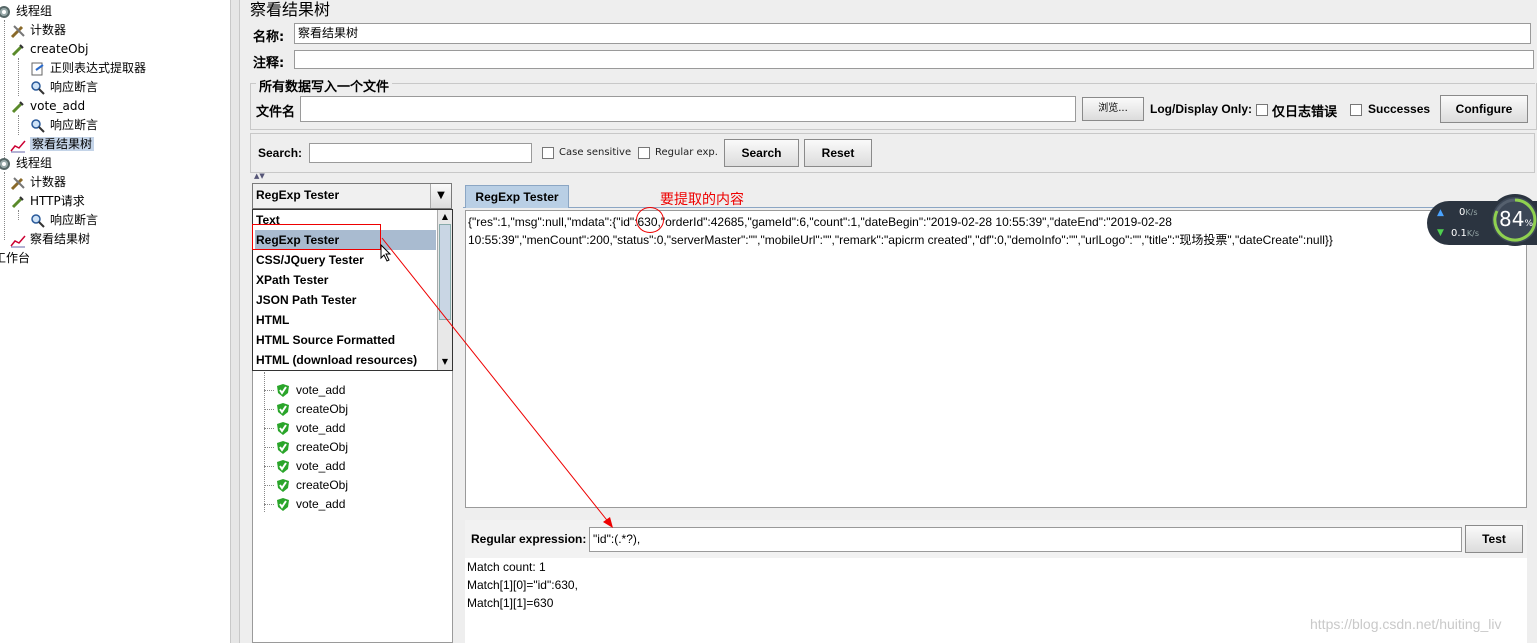  What do you see at coordinates (510, 603) in the screenshot?
I see `match-line: Match[1][1]=630` at bounding box center [510, 603].